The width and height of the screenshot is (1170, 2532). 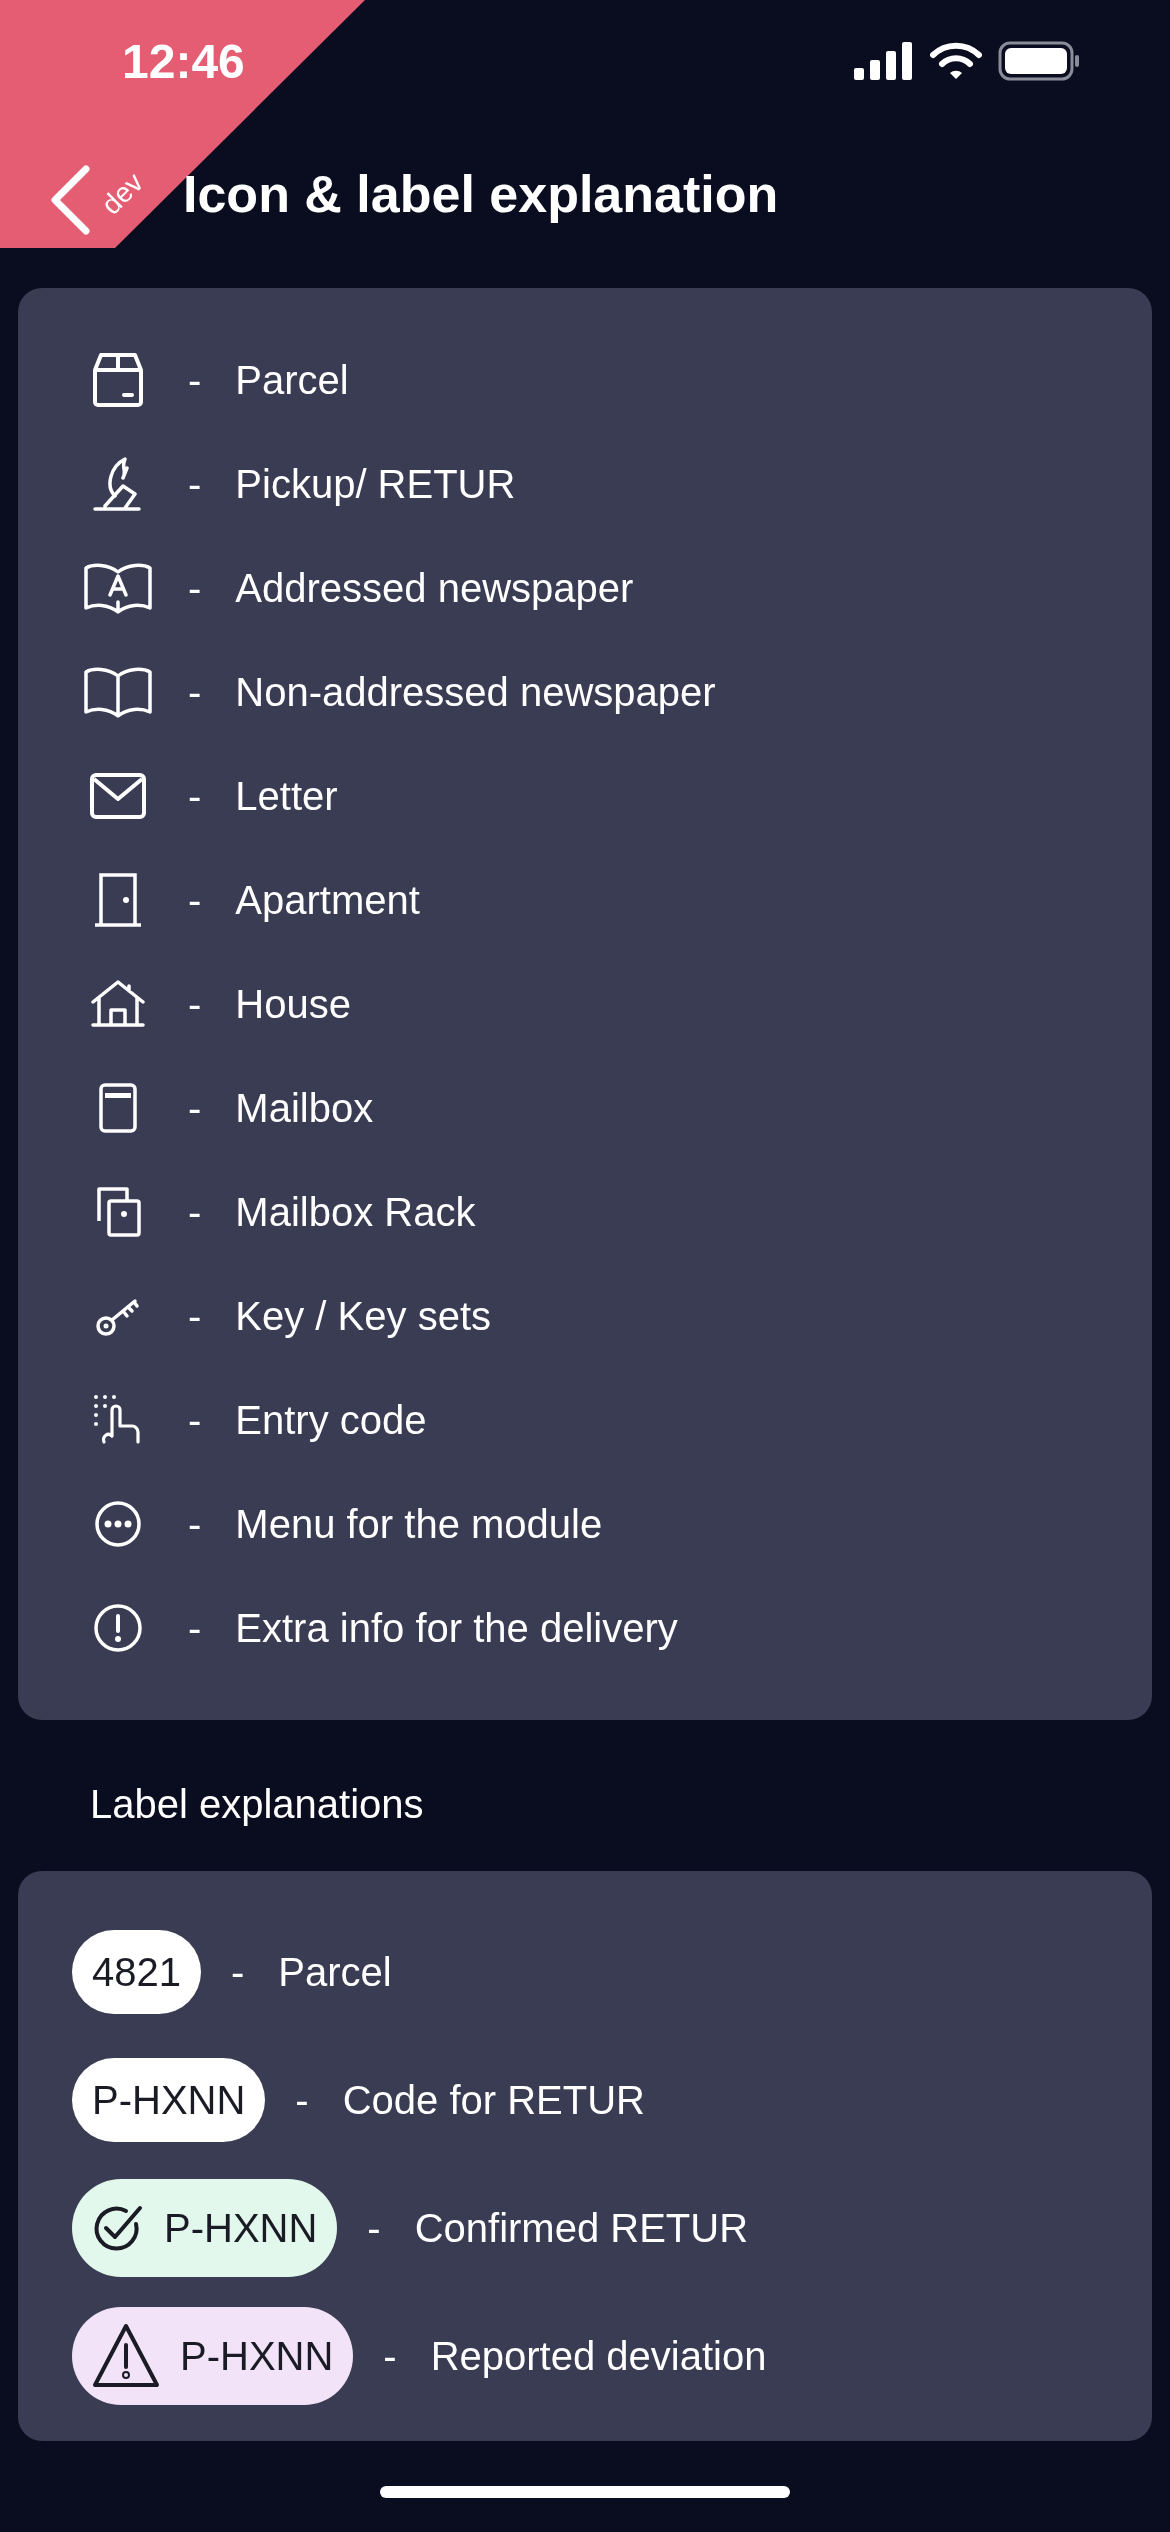 What do you see at coordinates (581, 2228) in the screenshot?
I see `label-description: Confirmed RETUR` at bounding box center [581, 2228].